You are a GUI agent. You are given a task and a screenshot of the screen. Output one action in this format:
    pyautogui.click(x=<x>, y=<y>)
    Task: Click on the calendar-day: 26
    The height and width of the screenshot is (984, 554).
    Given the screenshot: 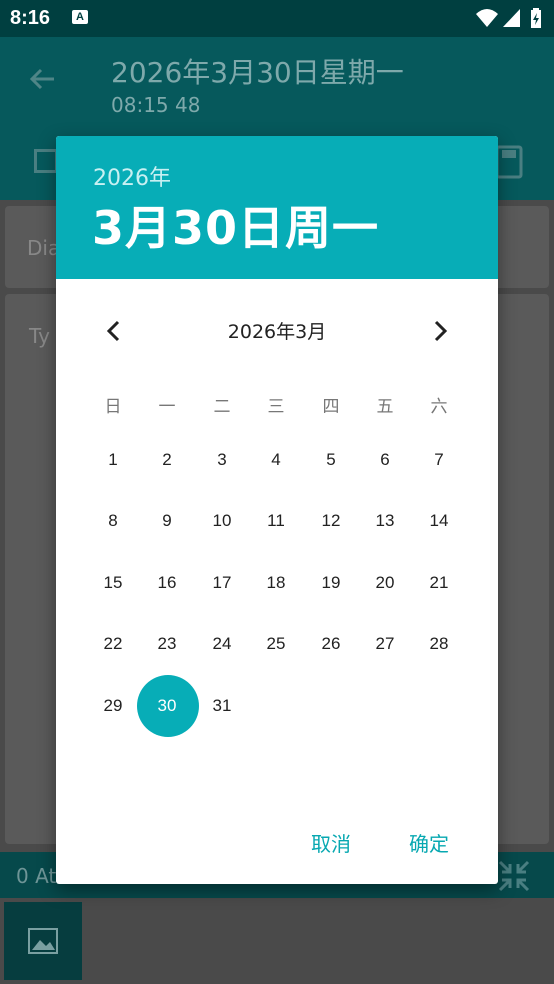 What is the action you would take?
    pyautogui.click(x=331, y=644)
    